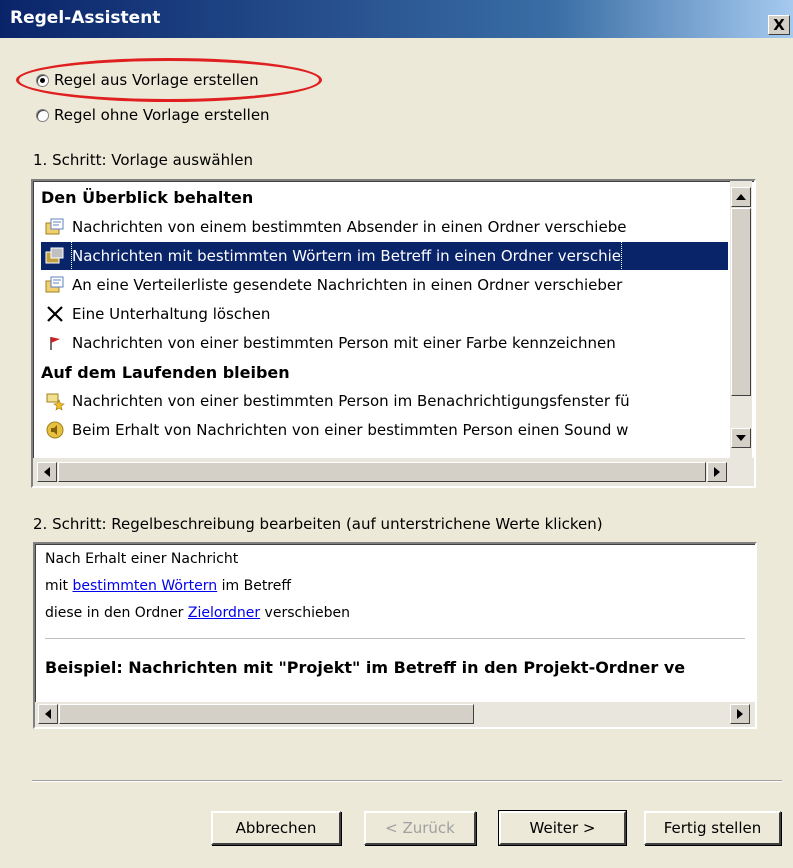  What do you see at coordinates (165, 372) in the screenshot?
I see `group-heading: Auf dem Laufenden bleiben` at bounding box center [165, 372].